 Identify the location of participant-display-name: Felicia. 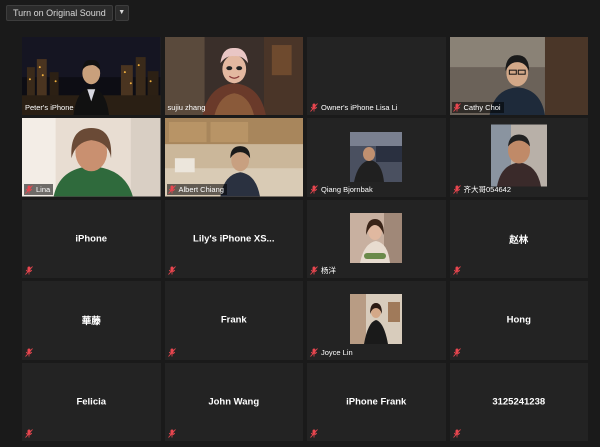
(91, 402).